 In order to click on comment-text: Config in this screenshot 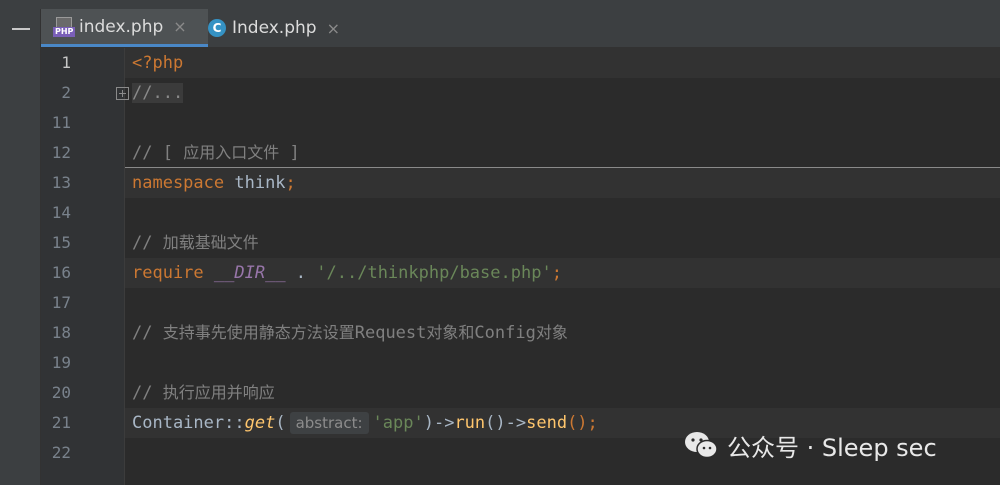, I will do `click(505, 333)`.